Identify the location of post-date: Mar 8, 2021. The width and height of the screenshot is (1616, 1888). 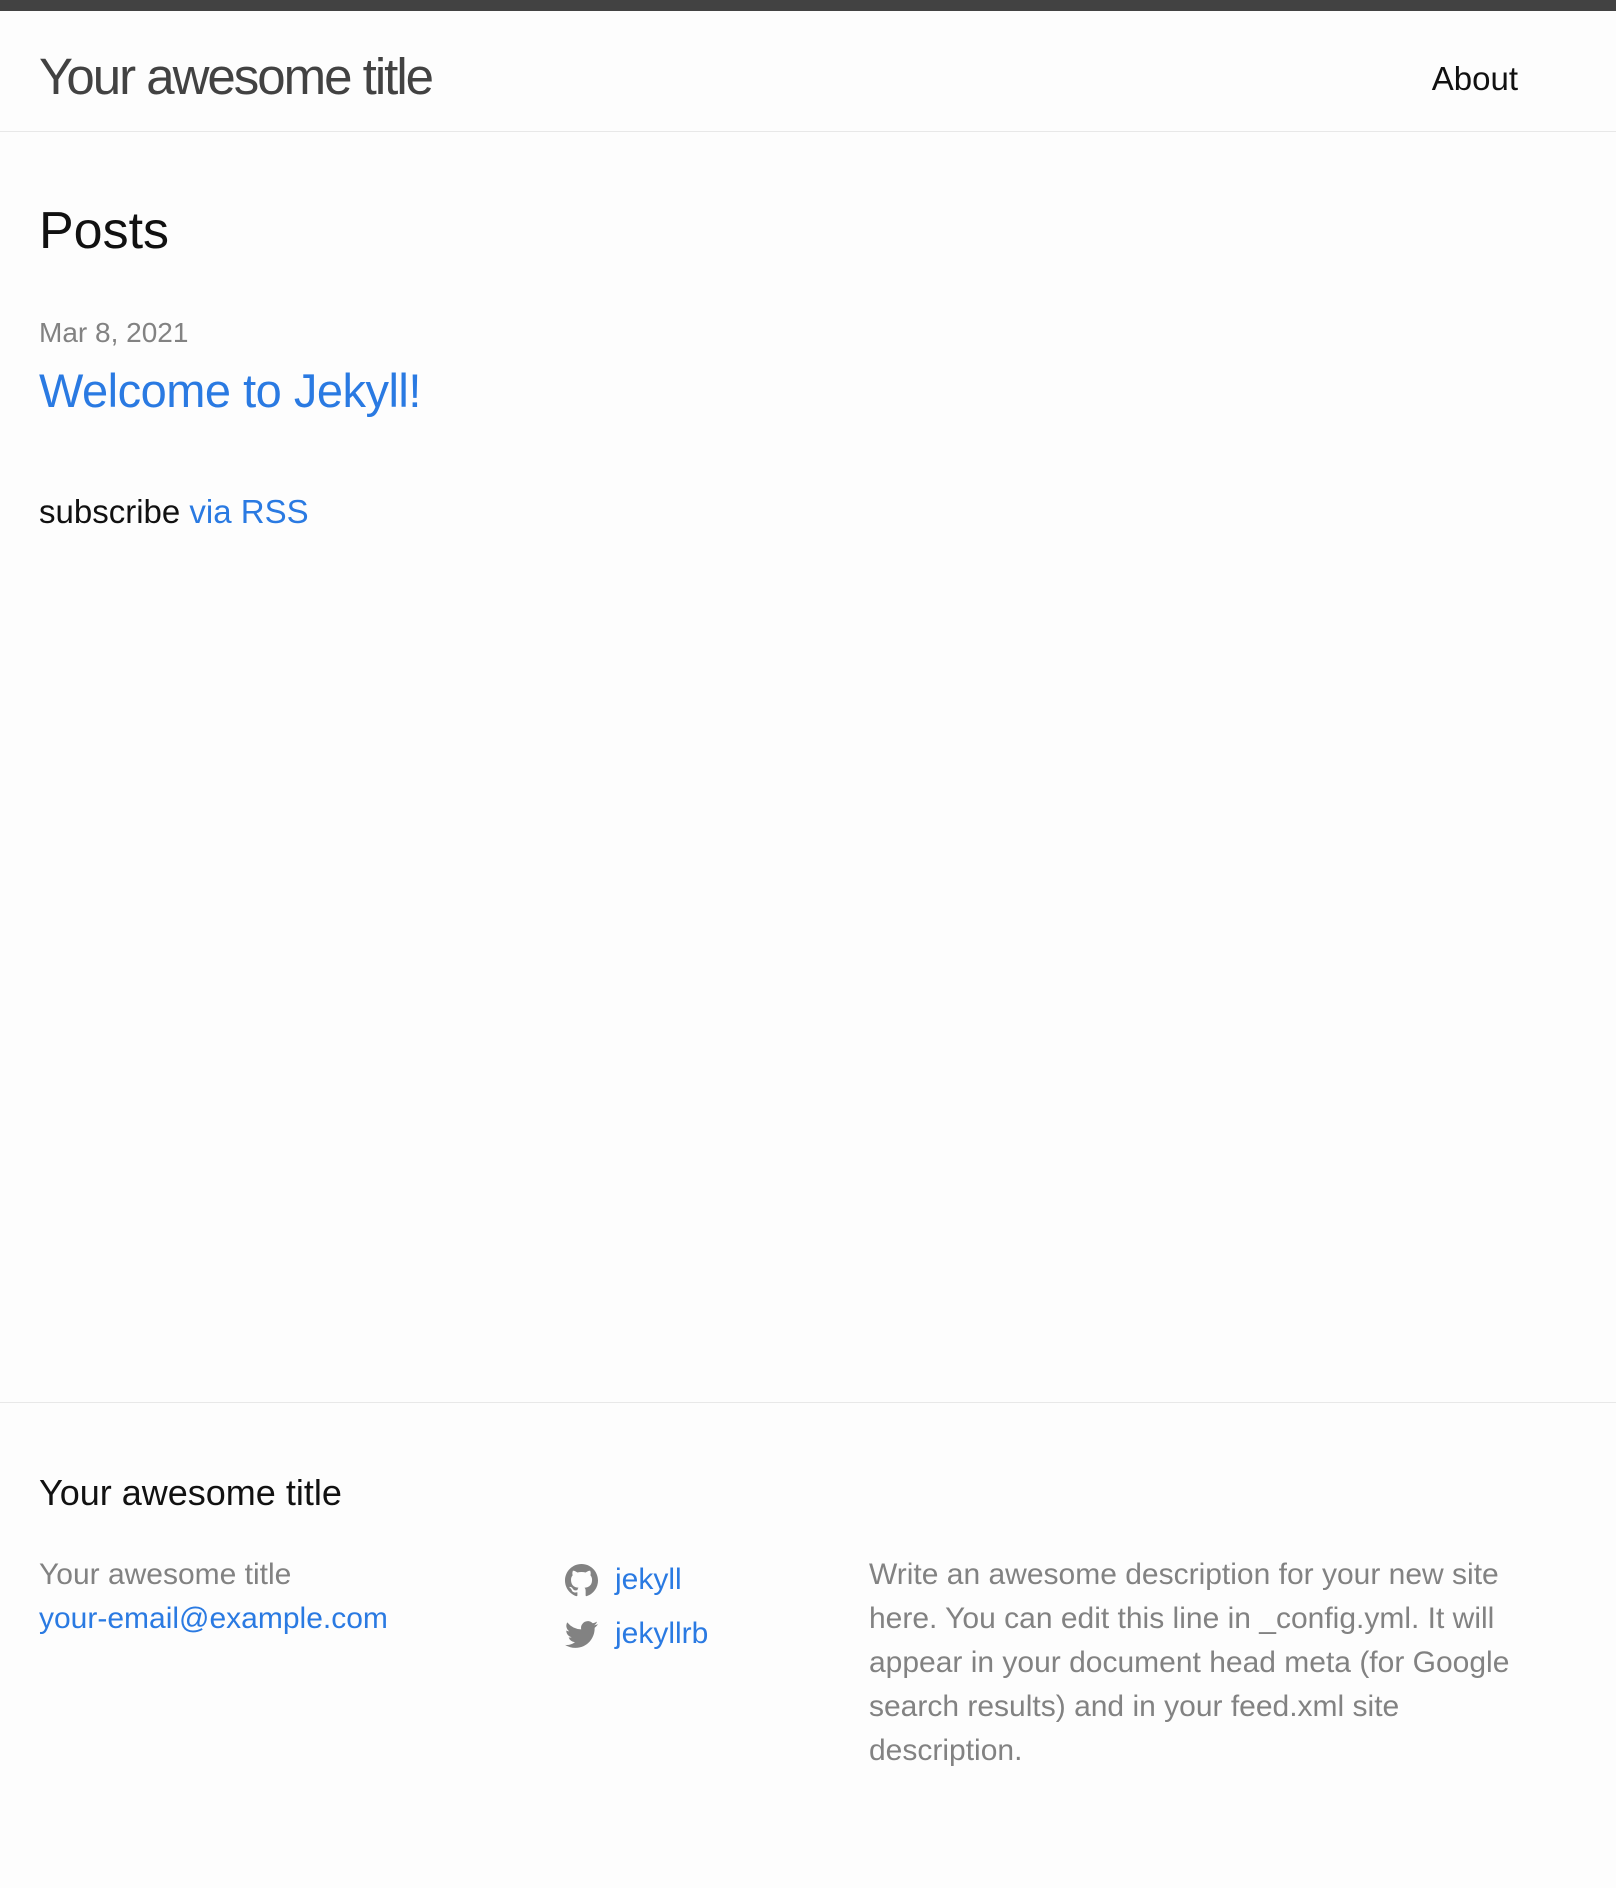
(114, 332).